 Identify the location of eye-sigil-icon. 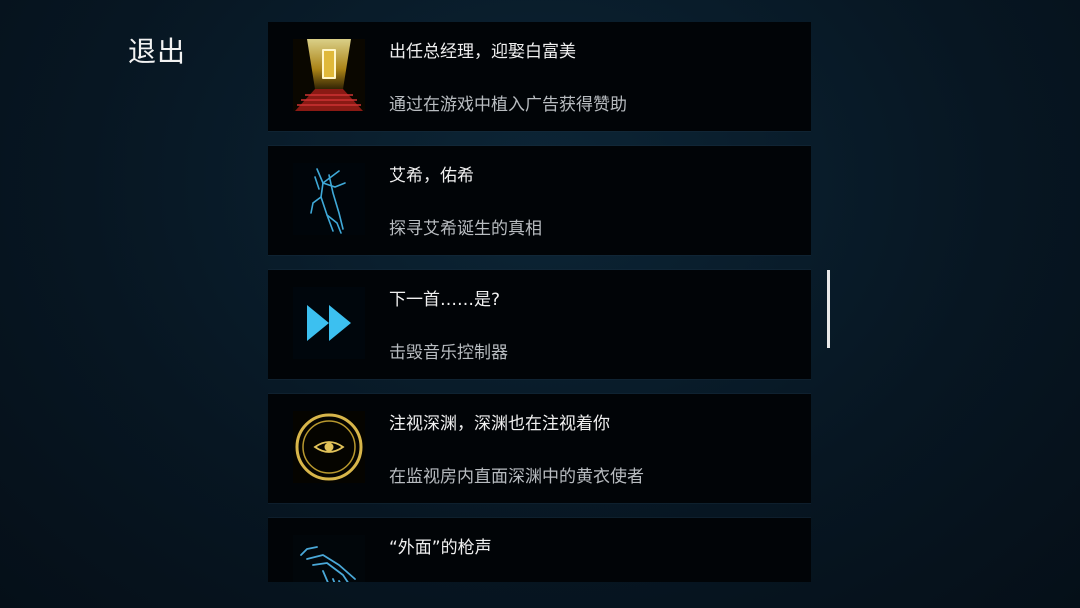
(329, 447).